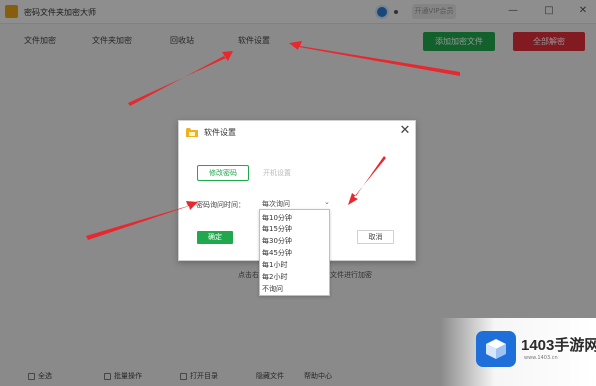  Describe the element at coordinates (277, 218) in the screenshot. I see `dropdown-option: 每10分钟` at that location.